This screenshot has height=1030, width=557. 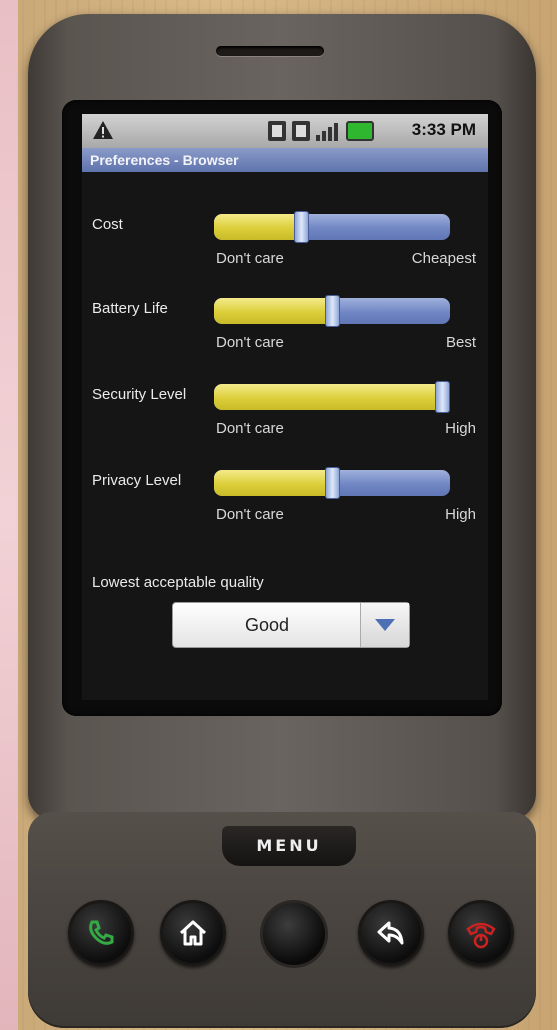 What do you see at coordinates (107, 224) in the screenshot?
I see `pref-label: Cost` at bounding box center [107, 224].